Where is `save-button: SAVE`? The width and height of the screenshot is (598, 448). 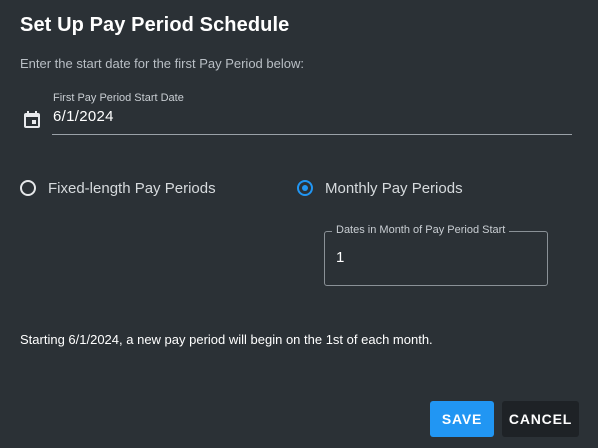
save-button: SAVE is located at coordinates (462, 419).